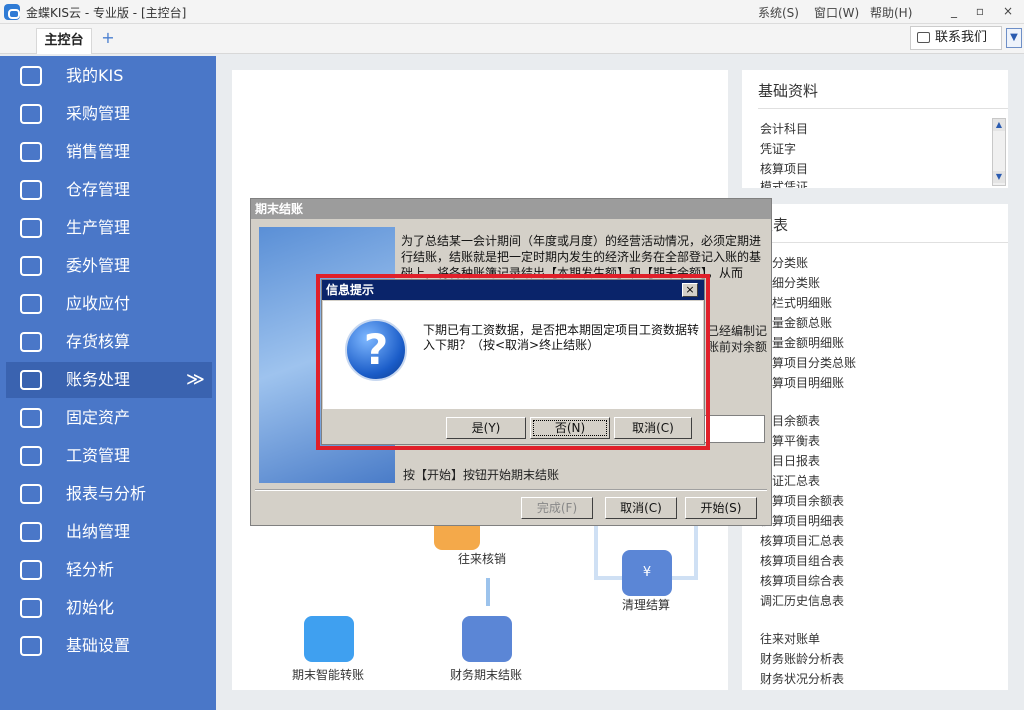  I want to click on yen-icon, so click(31, 304).